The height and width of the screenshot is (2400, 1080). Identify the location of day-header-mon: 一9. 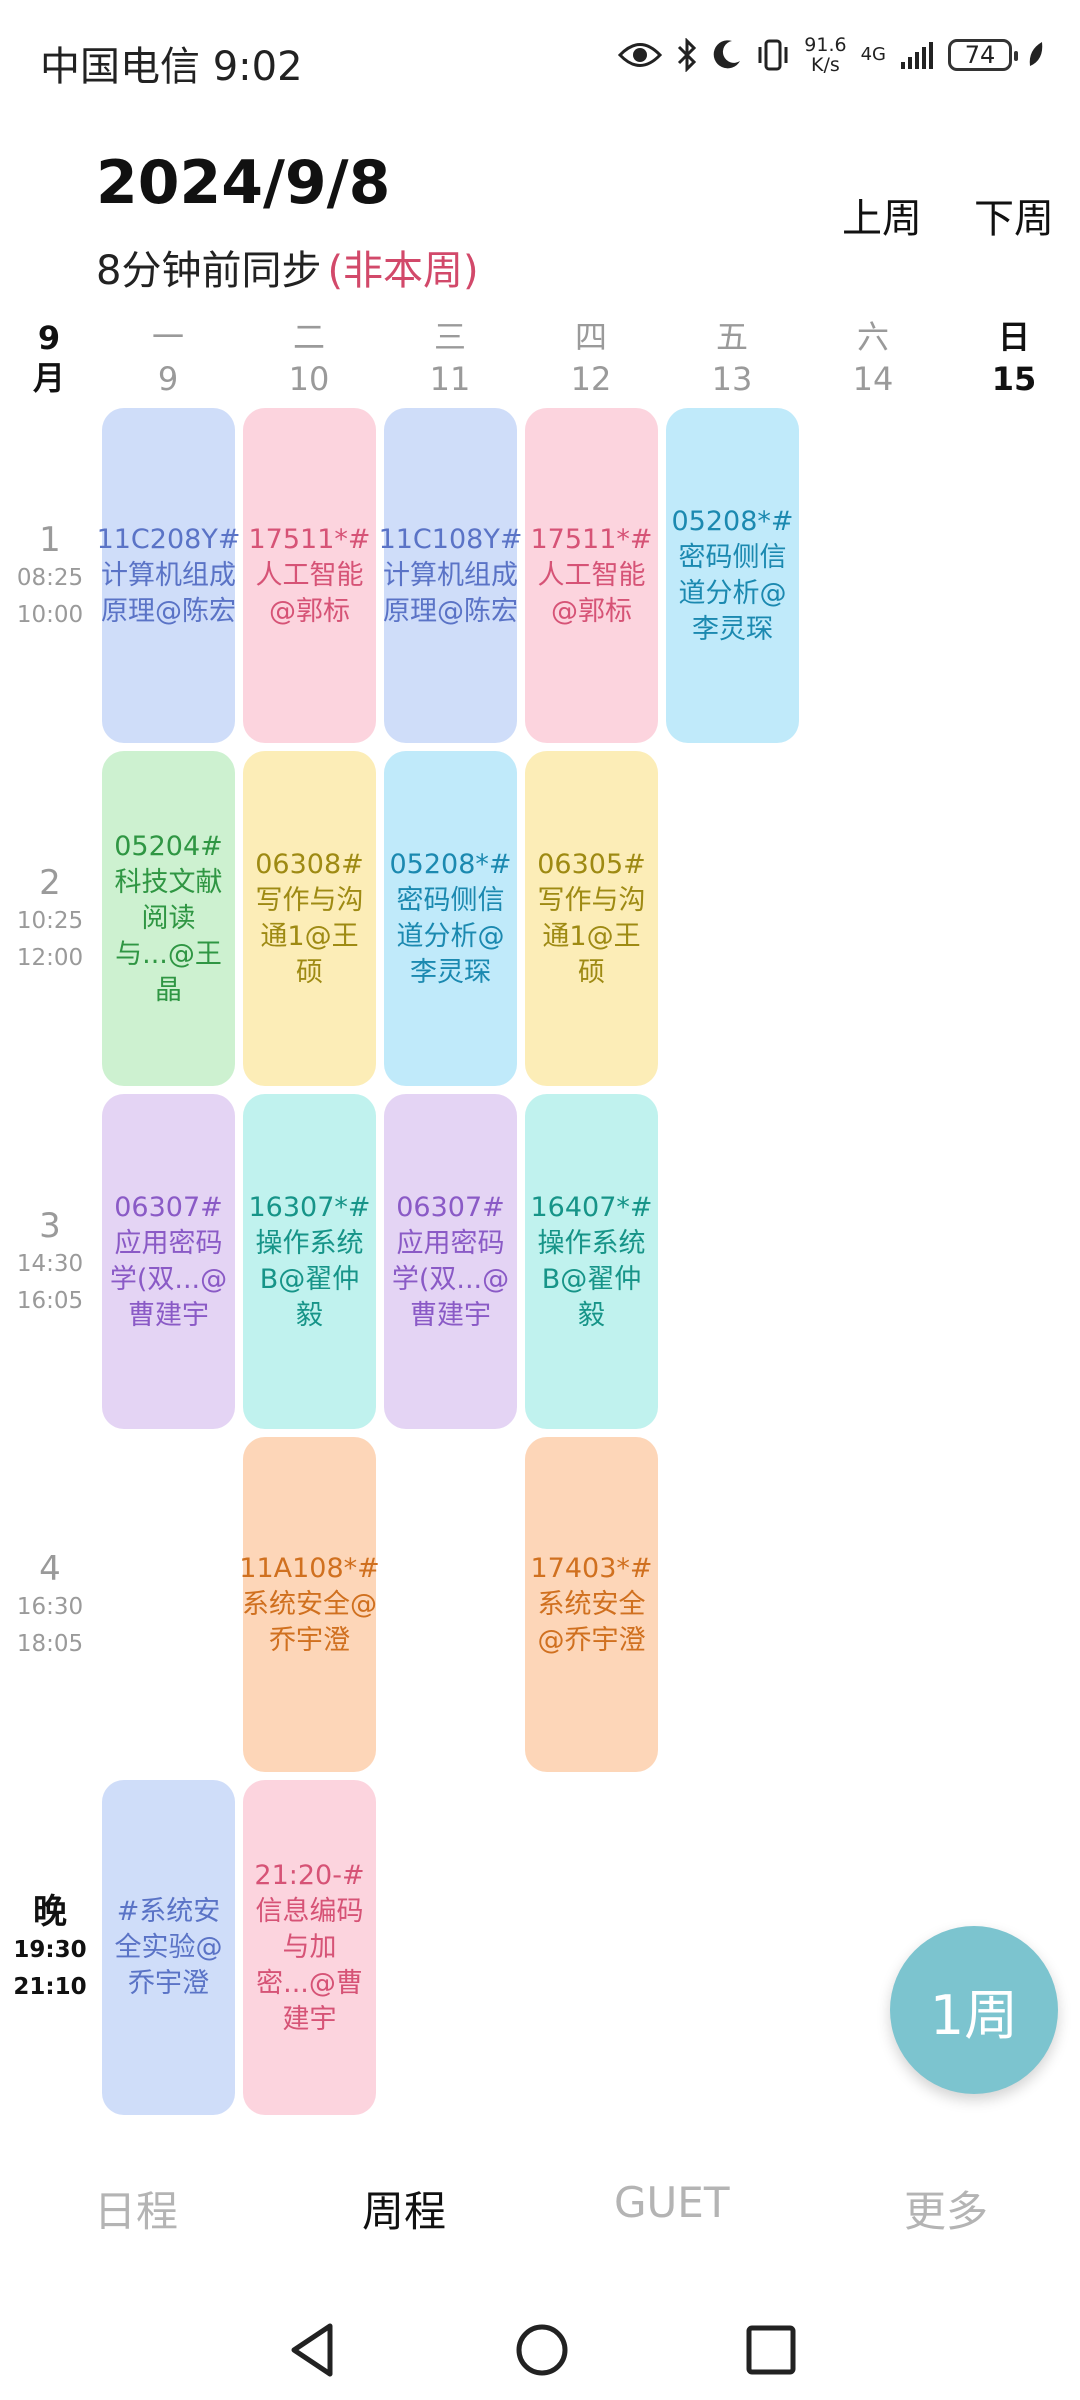
(167, 358).